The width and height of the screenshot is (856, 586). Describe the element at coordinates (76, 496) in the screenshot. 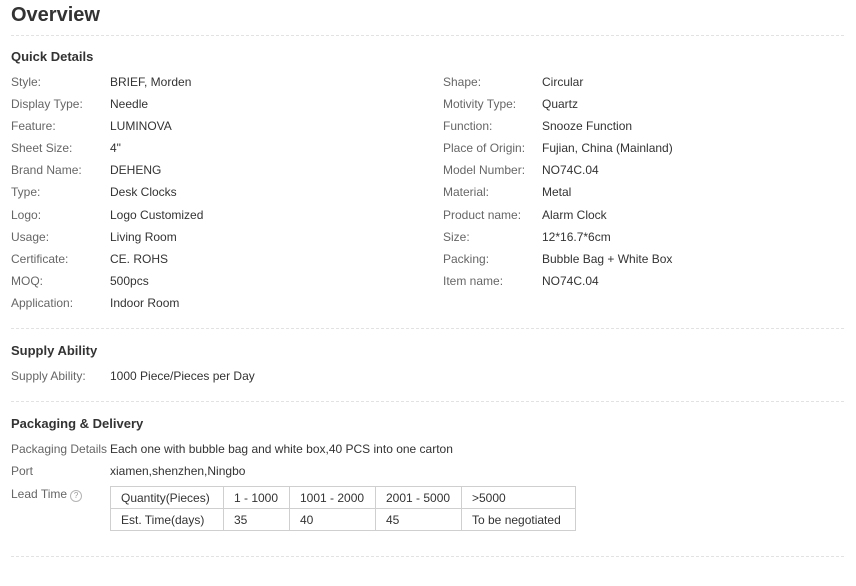

I see `help-icon: ?` at that location.